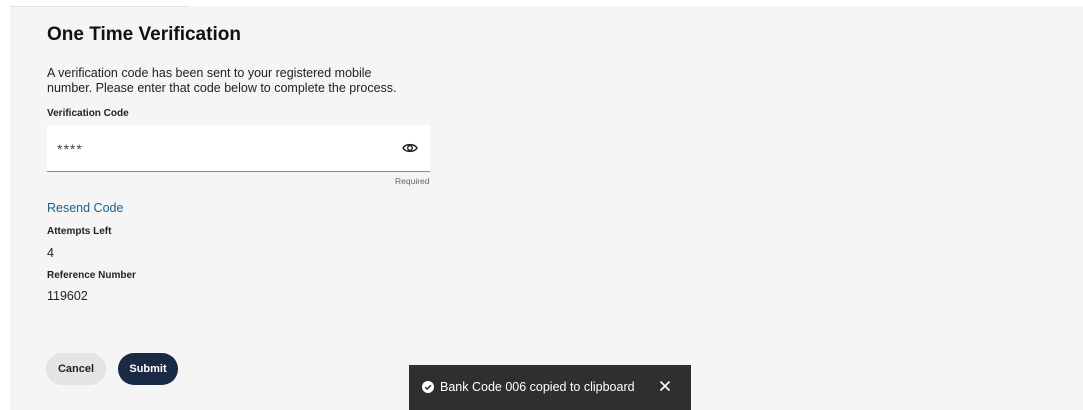  I want to click on toast-notification: Bank Code 006 copied to clipboard, so click(550, 387).